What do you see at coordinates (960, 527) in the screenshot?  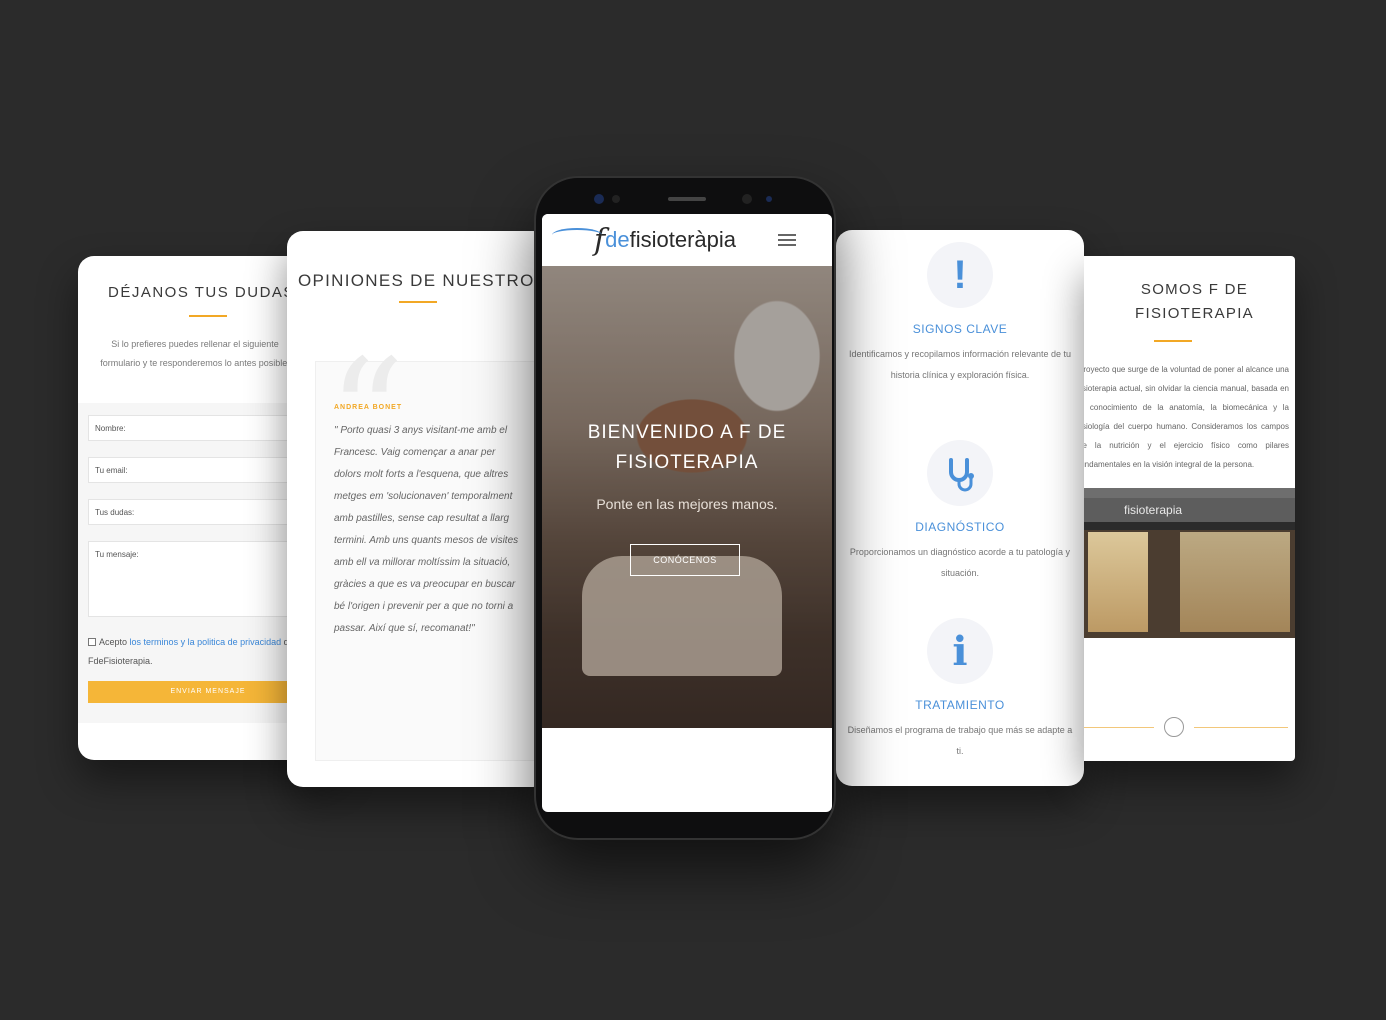 I see `feature-title: DIAGNÓSTICO` at bounding box center [960, 527].